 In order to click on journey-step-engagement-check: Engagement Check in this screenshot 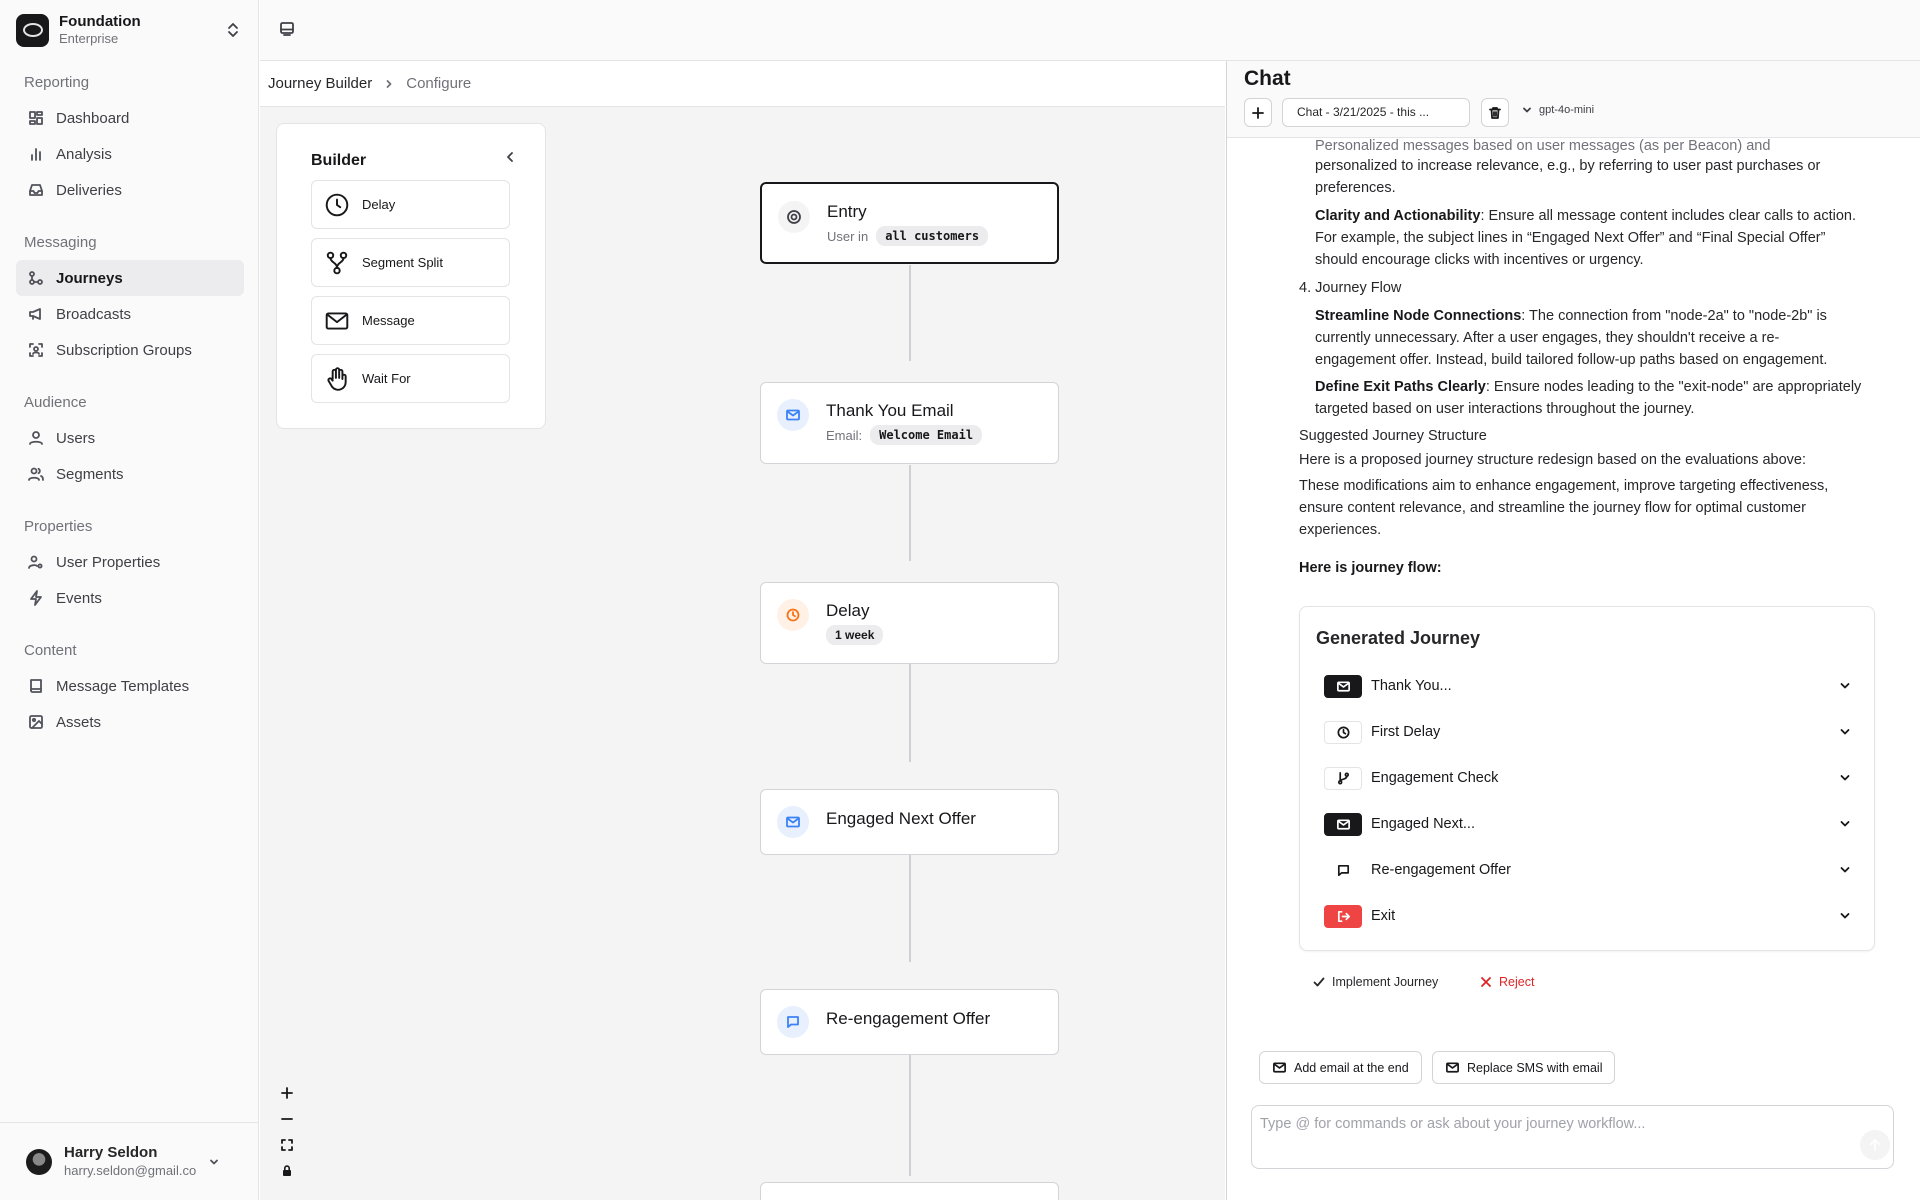, I will do `click(1588, 778)`.